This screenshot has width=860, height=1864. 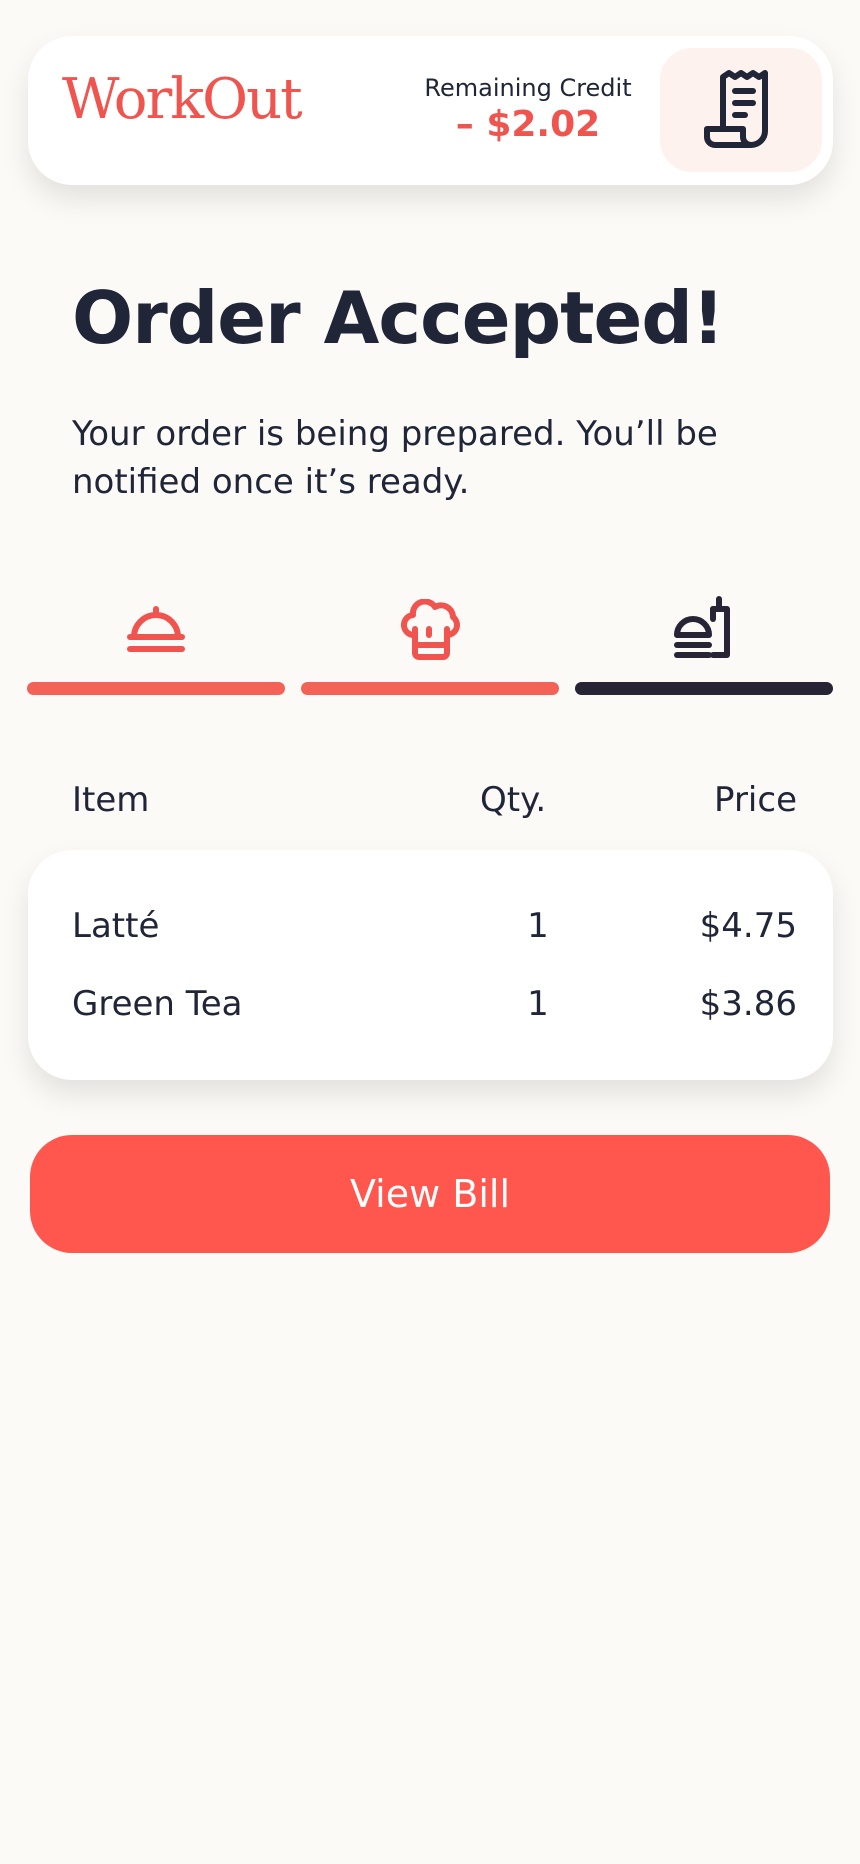 What do you see at coordinates (755, 800) in the screenshot?
I see `column-header-price: Price` at bounding box center [755, 800].